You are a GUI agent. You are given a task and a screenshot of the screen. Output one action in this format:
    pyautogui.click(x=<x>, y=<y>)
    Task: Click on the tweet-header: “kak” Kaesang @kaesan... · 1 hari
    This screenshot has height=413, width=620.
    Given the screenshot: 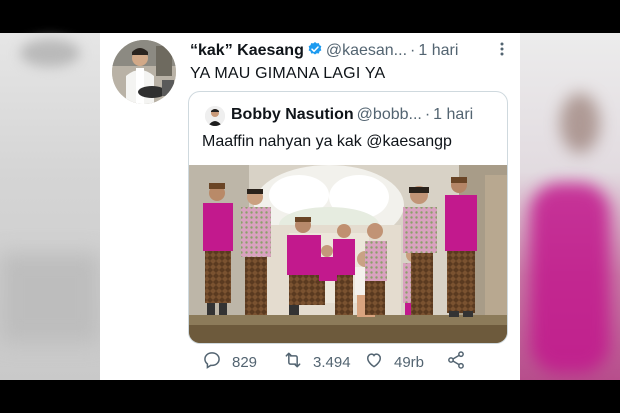 What is the action you would take?
    pyautogui.click(x=352, y=52)
    